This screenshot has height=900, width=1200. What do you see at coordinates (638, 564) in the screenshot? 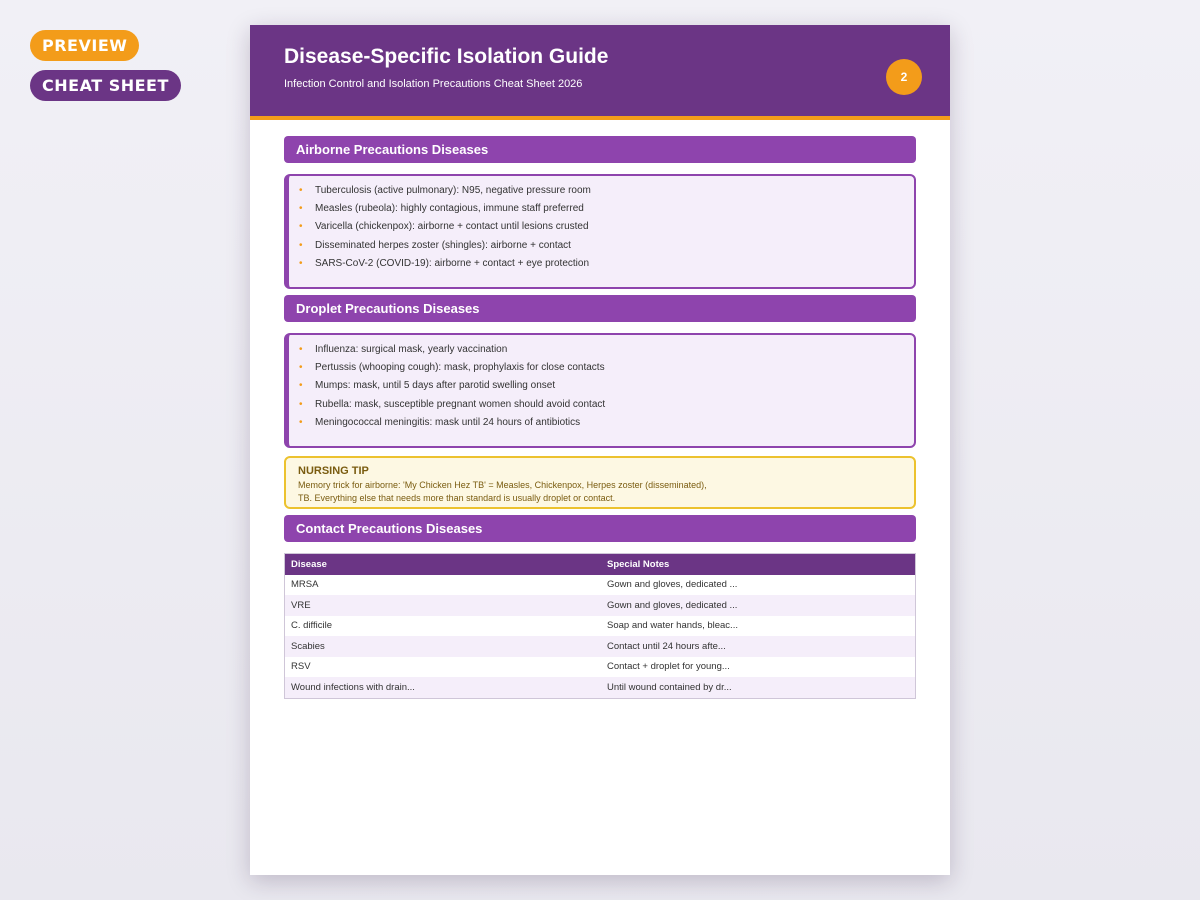
I see `column-header-notes: Special Notes` at bounding box center [638, 564].